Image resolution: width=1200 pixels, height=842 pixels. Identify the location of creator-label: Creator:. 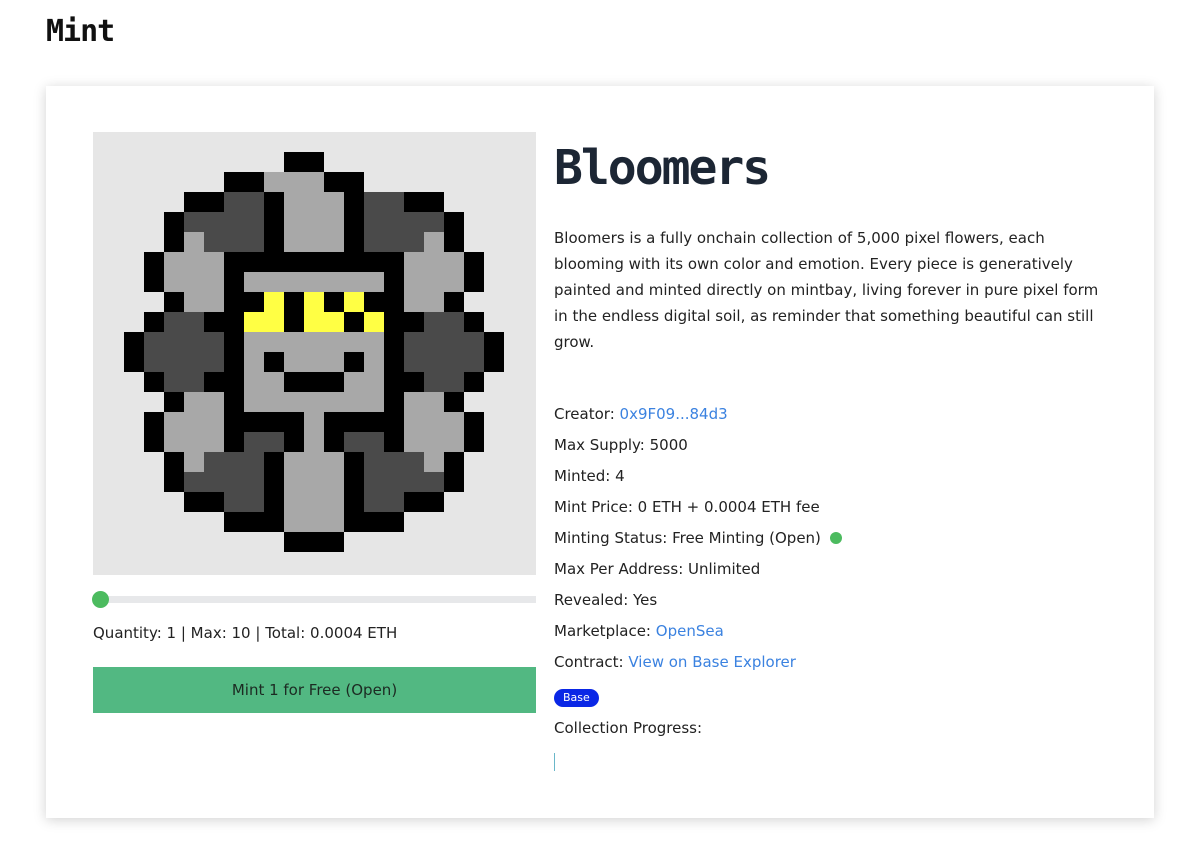
(584, 414).